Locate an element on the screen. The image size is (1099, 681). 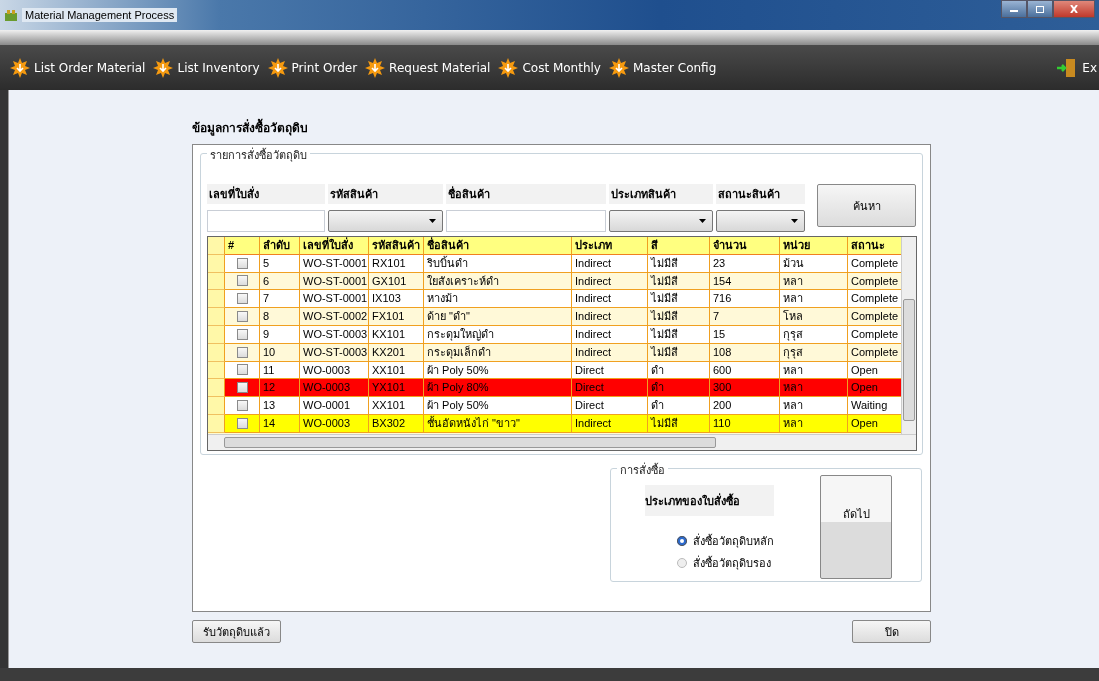
table-cell: WO-0003 is located at coordinates (334, 423).